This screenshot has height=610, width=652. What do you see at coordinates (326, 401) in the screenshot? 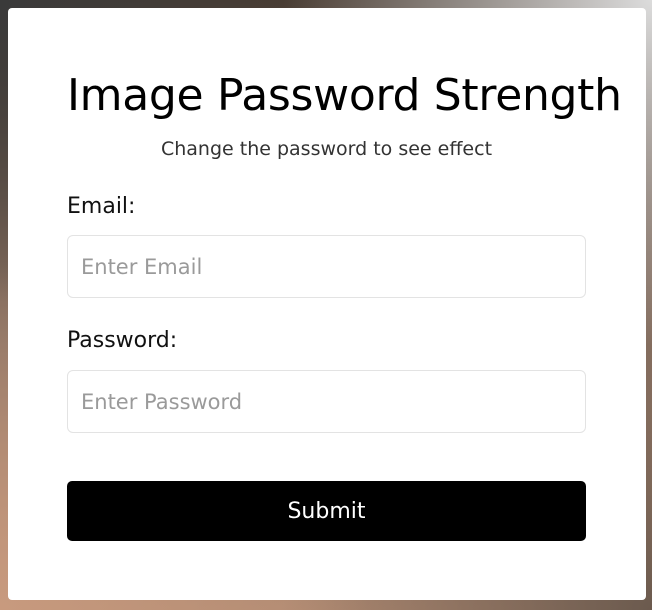
I see `password-field` at bounding box center [326, 401].